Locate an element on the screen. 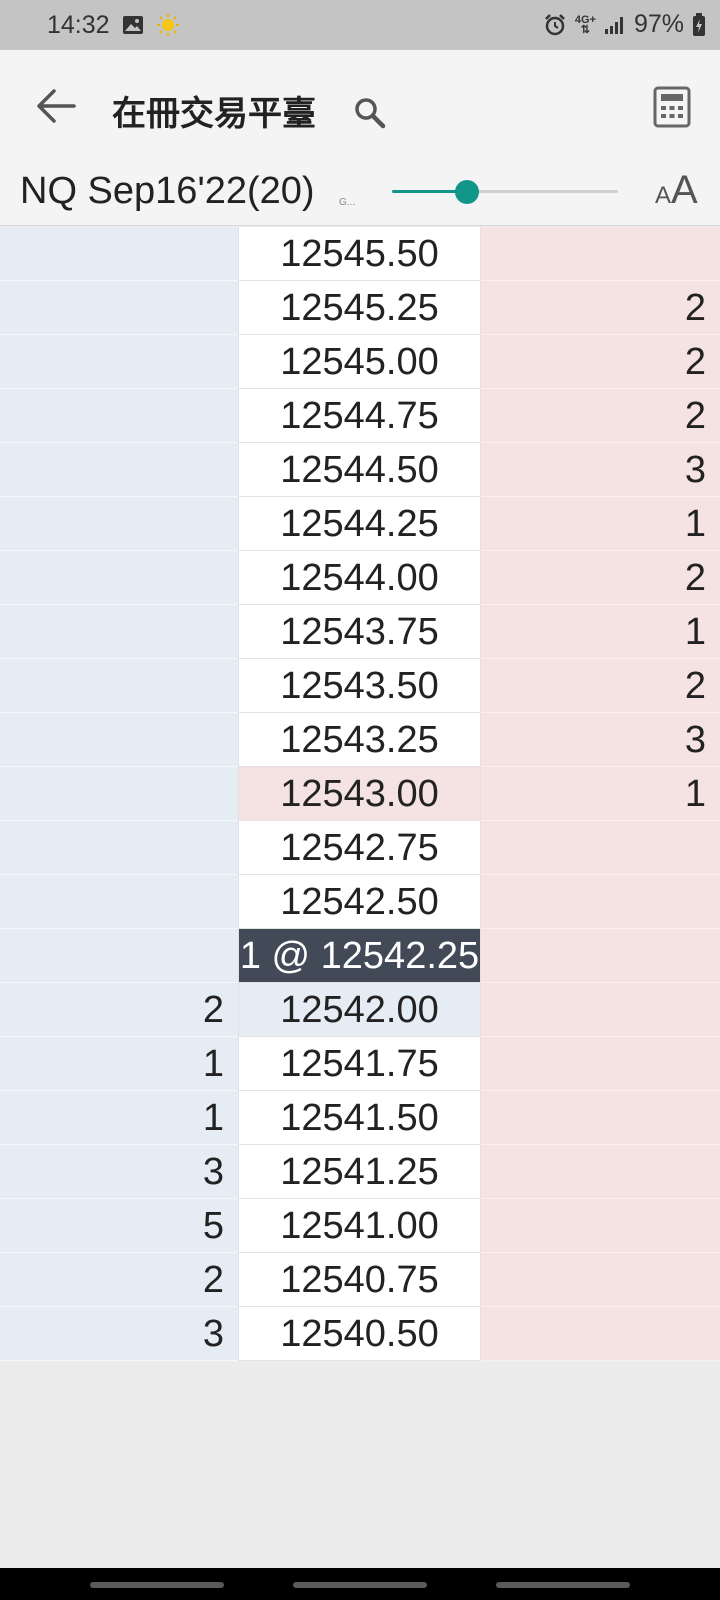 Image resolution: width=720 pixels, height=1600 pixels. instrument-name: NQ Sep16'22(20) is located at coordinates (167, 191).